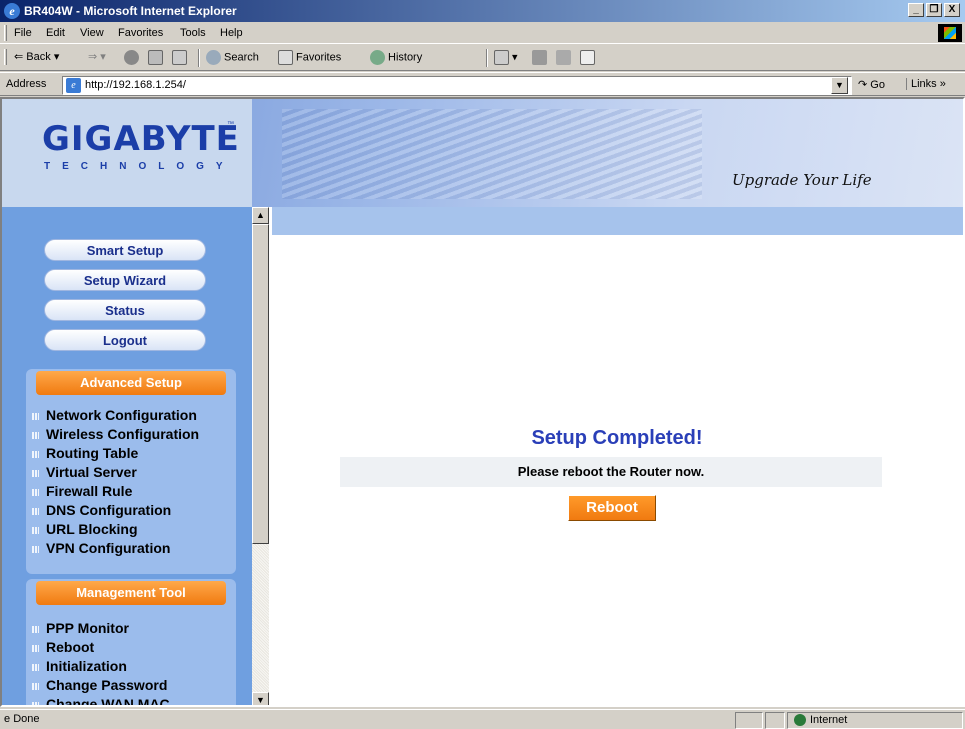 This screenshot has height=729, width=965. I want to click on close-button: X, so click(952, 10).